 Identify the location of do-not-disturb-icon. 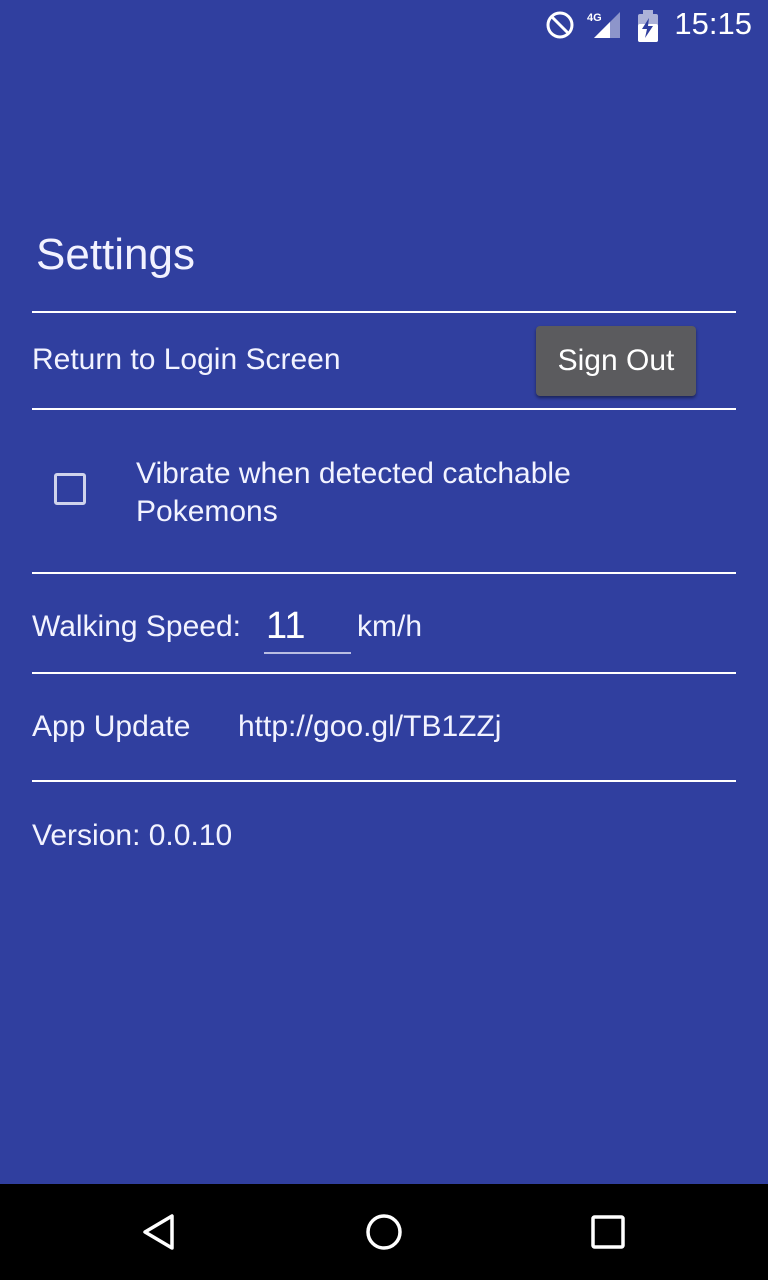
(560, 25).